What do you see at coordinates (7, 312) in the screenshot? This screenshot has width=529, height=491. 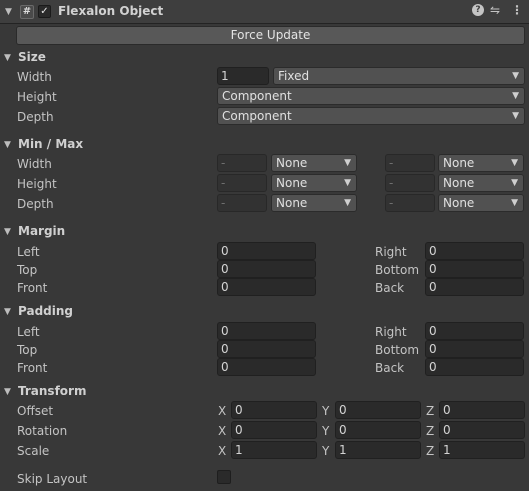 I see `padding-foldout-icon: ▼` at bounding box center [7, 312].